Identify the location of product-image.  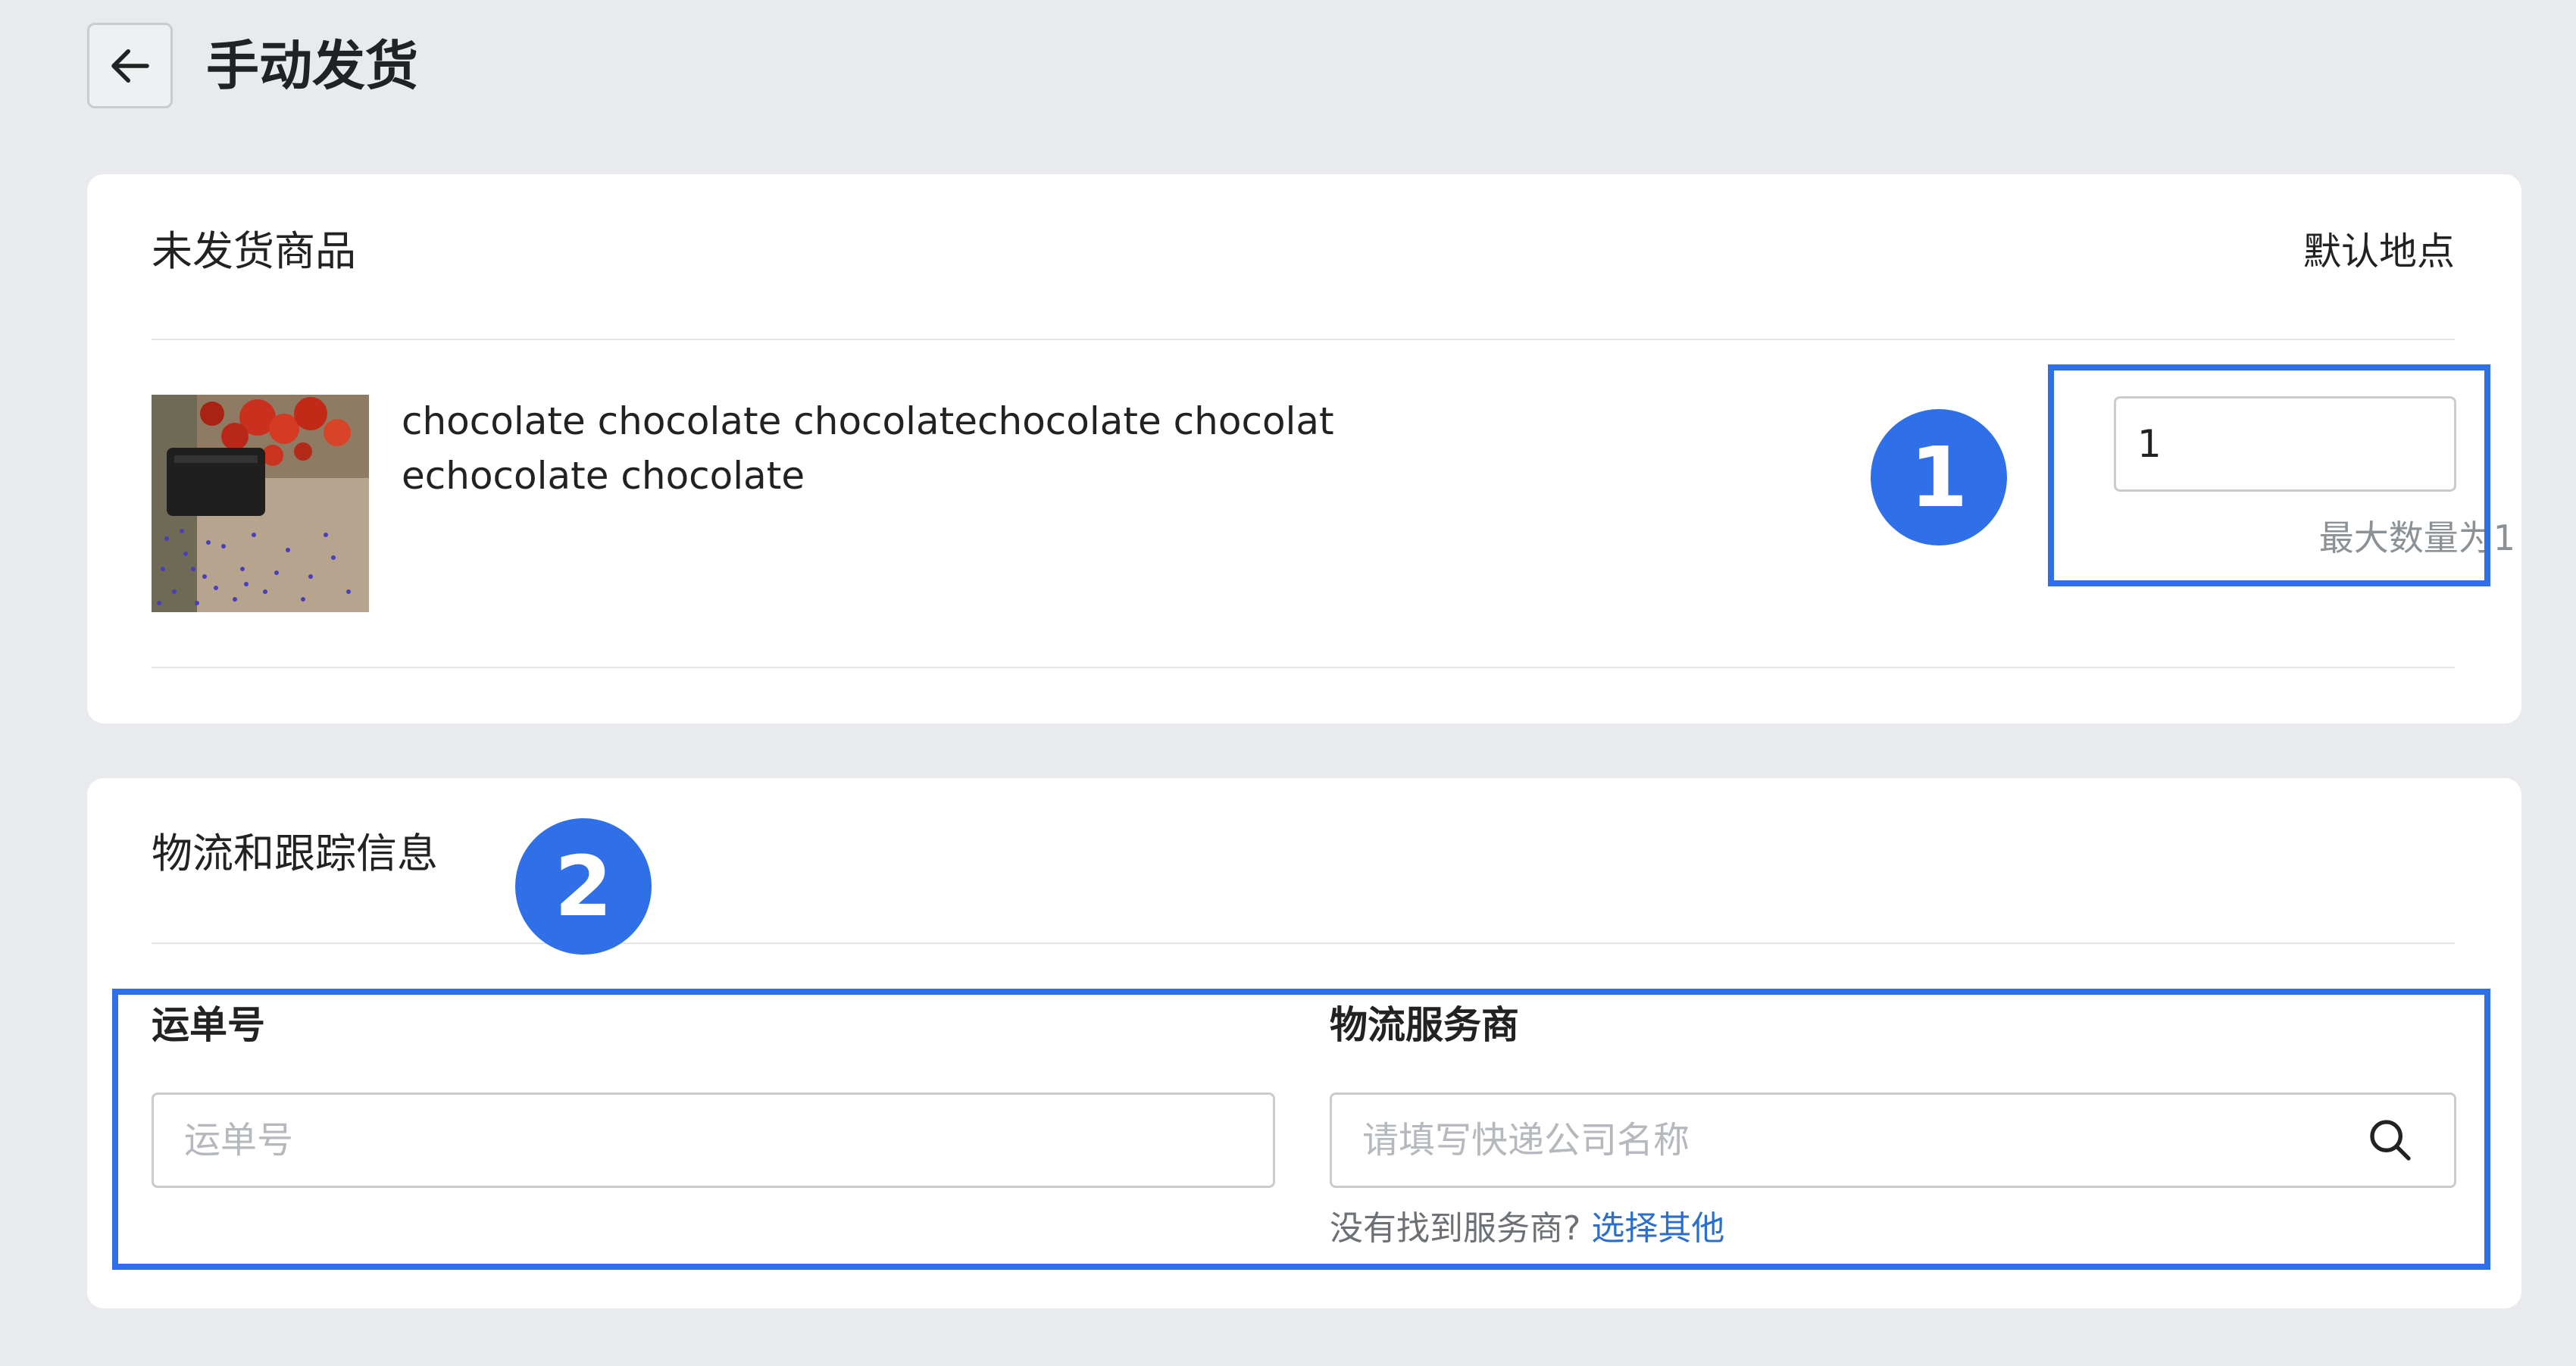
(260, 504).